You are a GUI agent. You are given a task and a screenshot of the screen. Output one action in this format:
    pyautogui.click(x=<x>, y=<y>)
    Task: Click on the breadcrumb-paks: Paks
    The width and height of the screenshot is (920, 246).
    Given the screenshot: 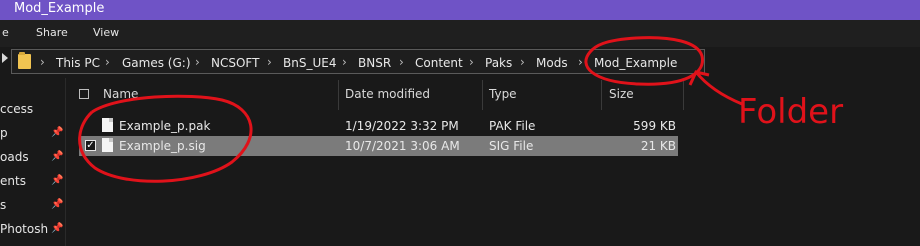 What is the action you would take?
    pyautogui.click(x=498, y=63)
    